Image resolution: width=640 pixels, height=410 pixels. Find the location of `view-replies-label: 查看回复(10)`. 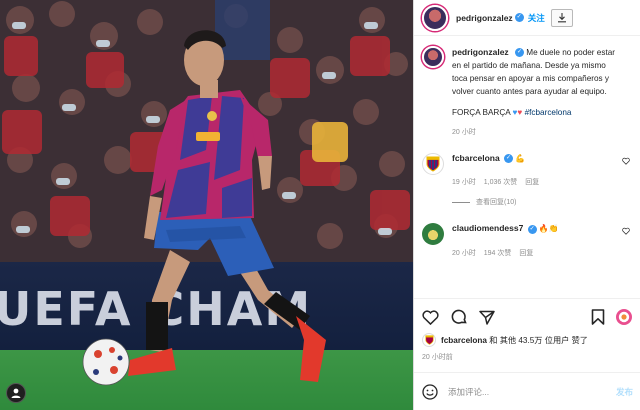

view-replies-label: 查看回复(10) is located at coordinates (496, 203).